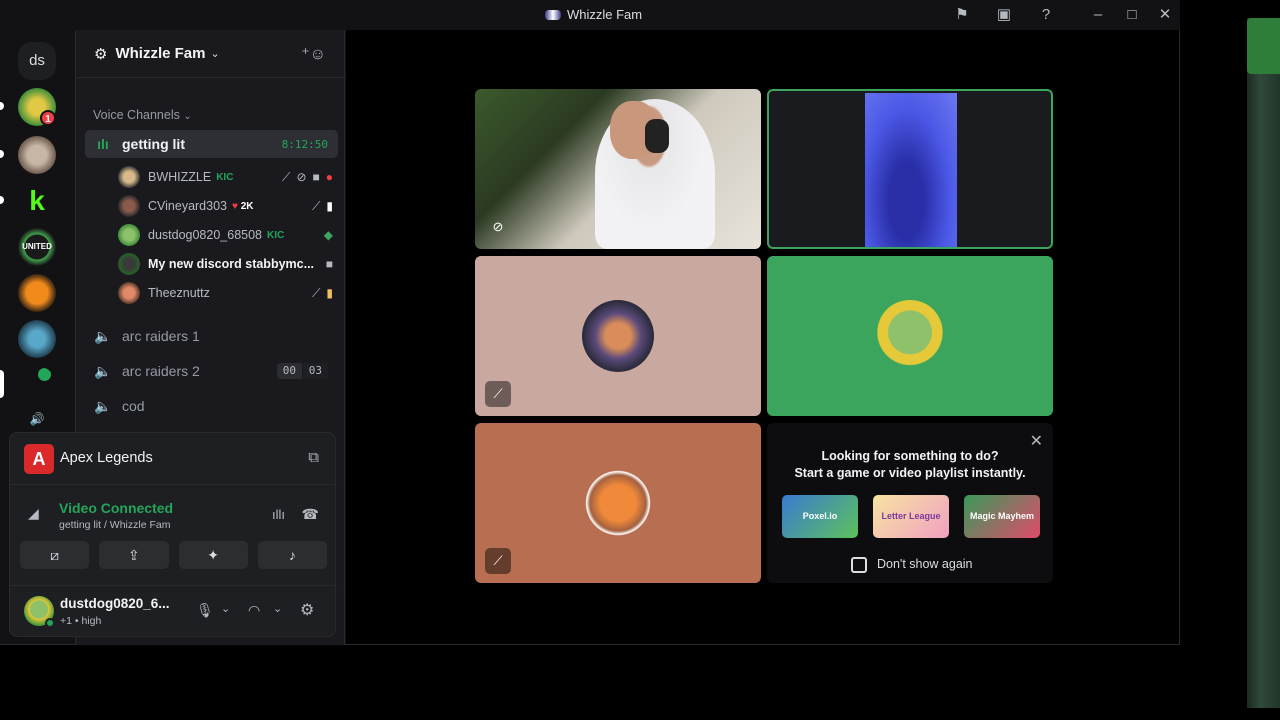  Describe the element at coordinates (160, 53) in the screenshot. I see `guild-name: Whizzle Fam` at that location.